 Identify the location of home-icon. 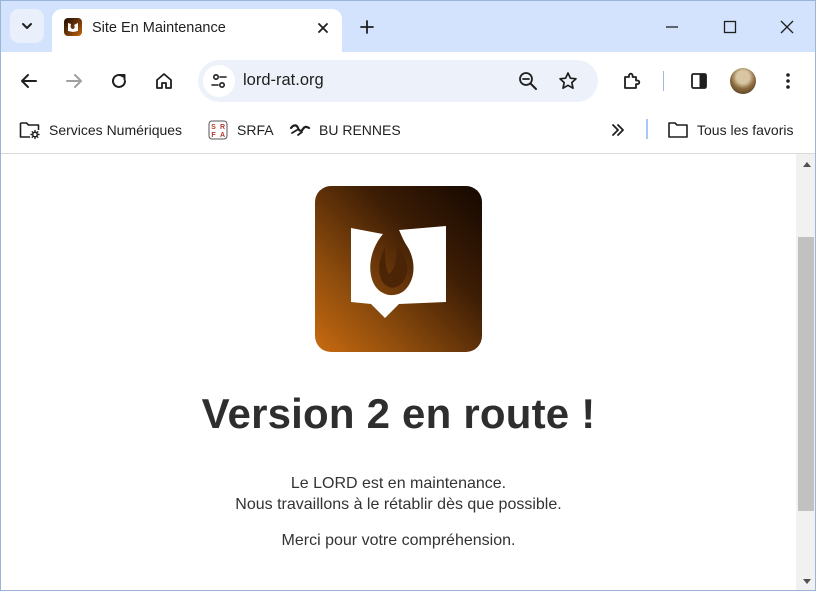
(164, 81).